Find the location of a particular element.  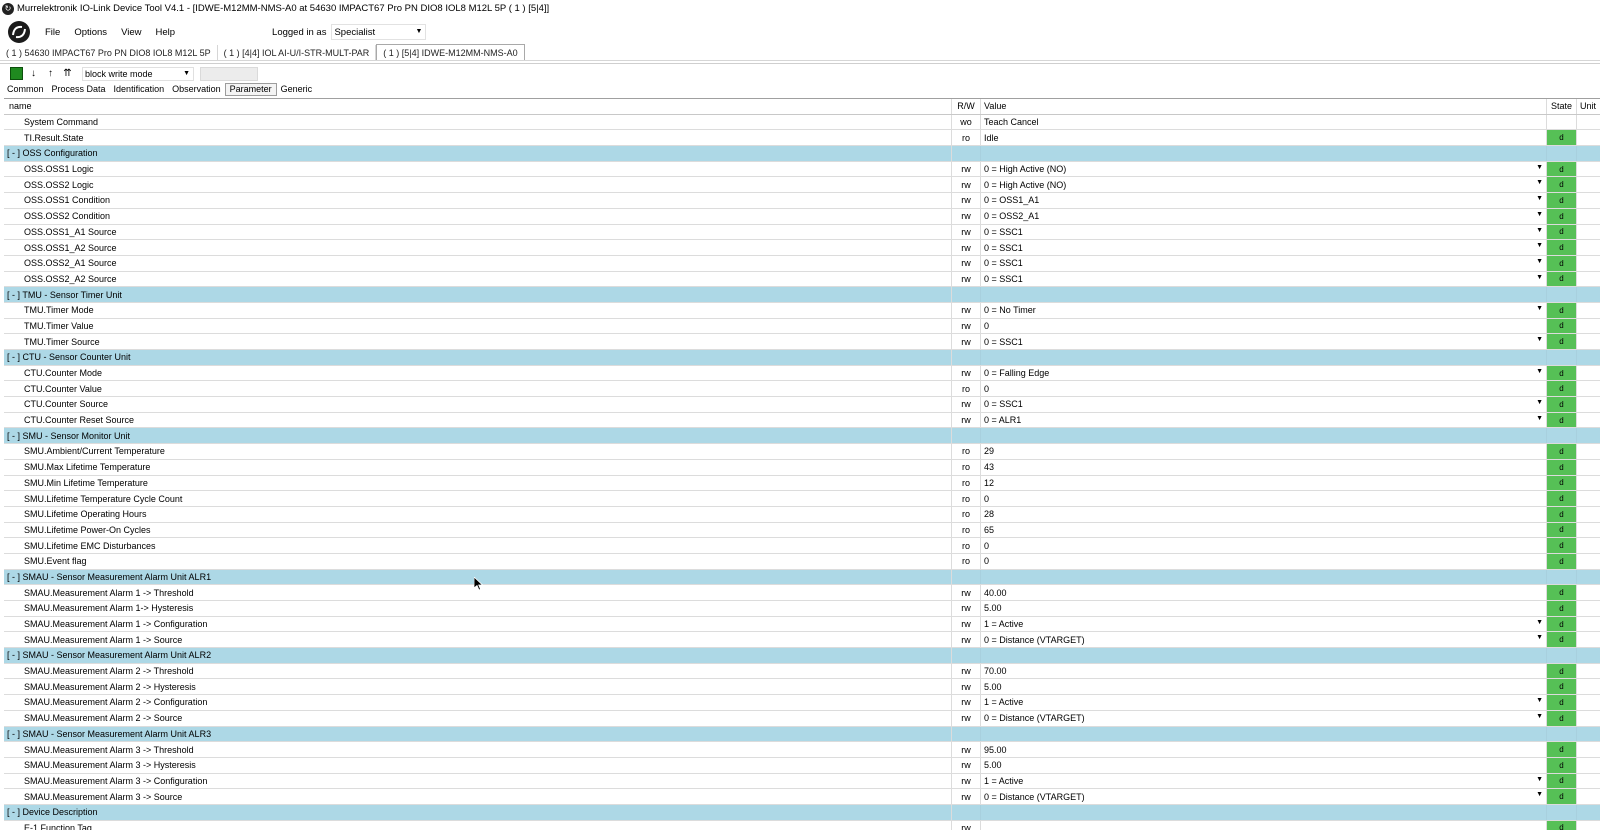

parameter-row: SMU.Lifetime Power-On Cycles ro 65 d is located at coordinates (802, 530).